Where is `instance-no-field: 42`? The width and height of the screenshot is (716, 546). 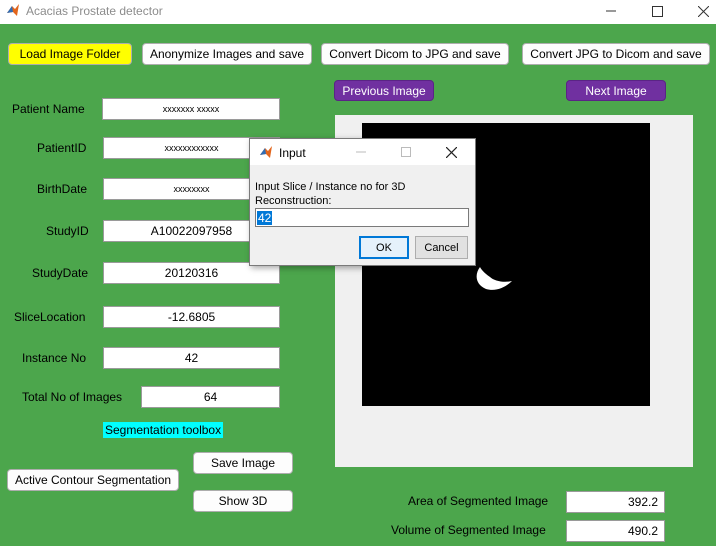 instance-no-field: 42 is located at coordinates (191, 358).